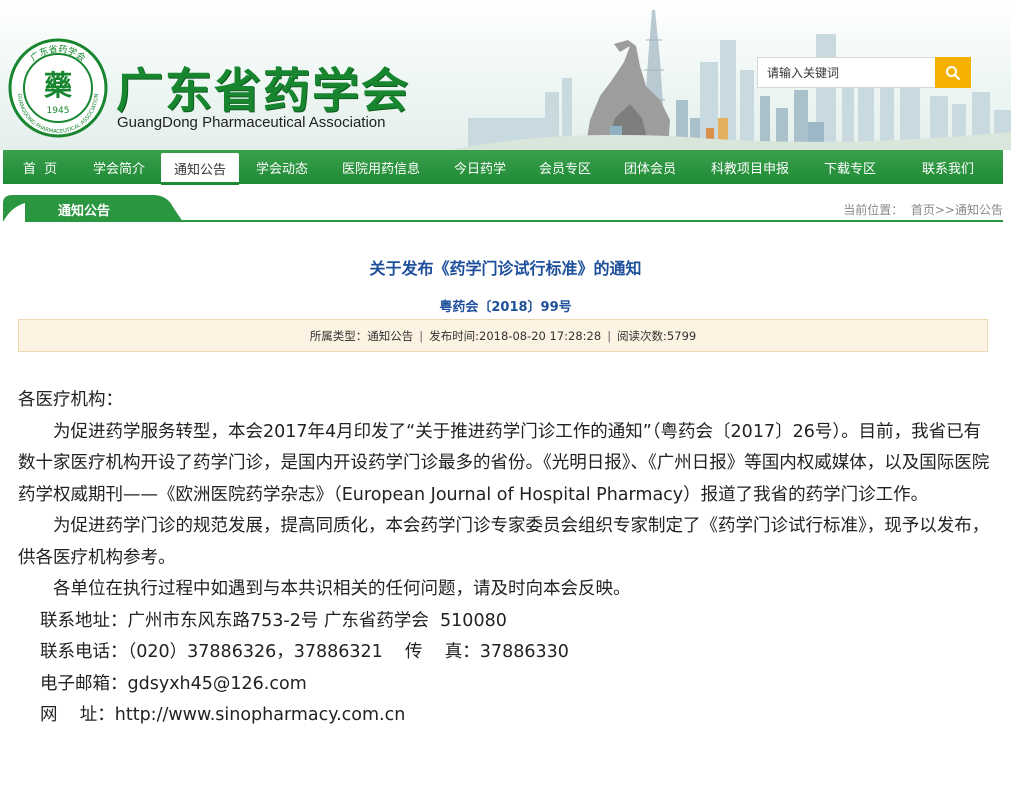 This screenshot has height=788, width=1011. Describe the element at coordinates (948, 167) in the screenshot. I see `nav-item-contact: 联系我们` at that location.